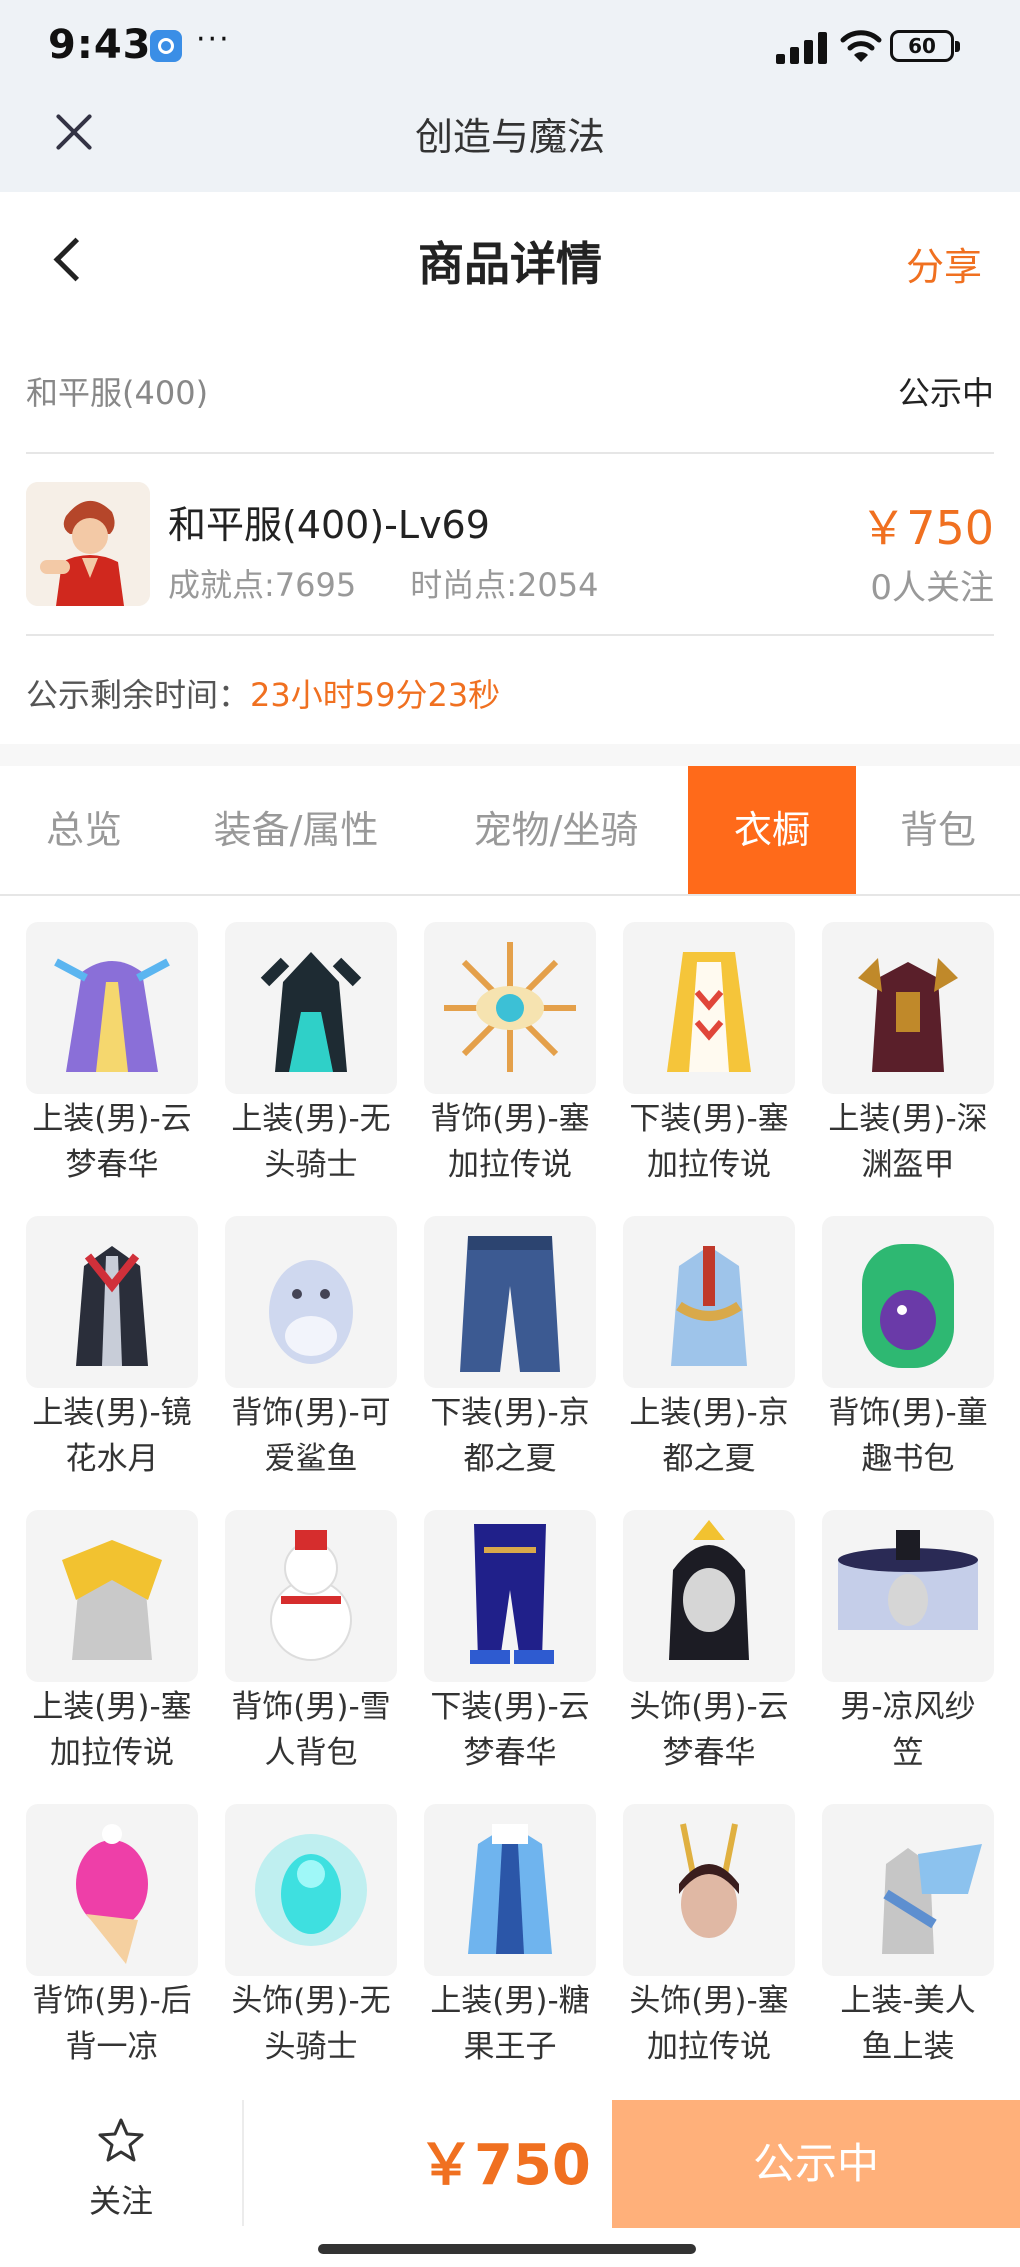 Image resolution: width=1020 pixels, height=2267 pixels. Describe the element at coordinates (120, 2201) in the screenshot. I see `follow-label: 关注` at that location.